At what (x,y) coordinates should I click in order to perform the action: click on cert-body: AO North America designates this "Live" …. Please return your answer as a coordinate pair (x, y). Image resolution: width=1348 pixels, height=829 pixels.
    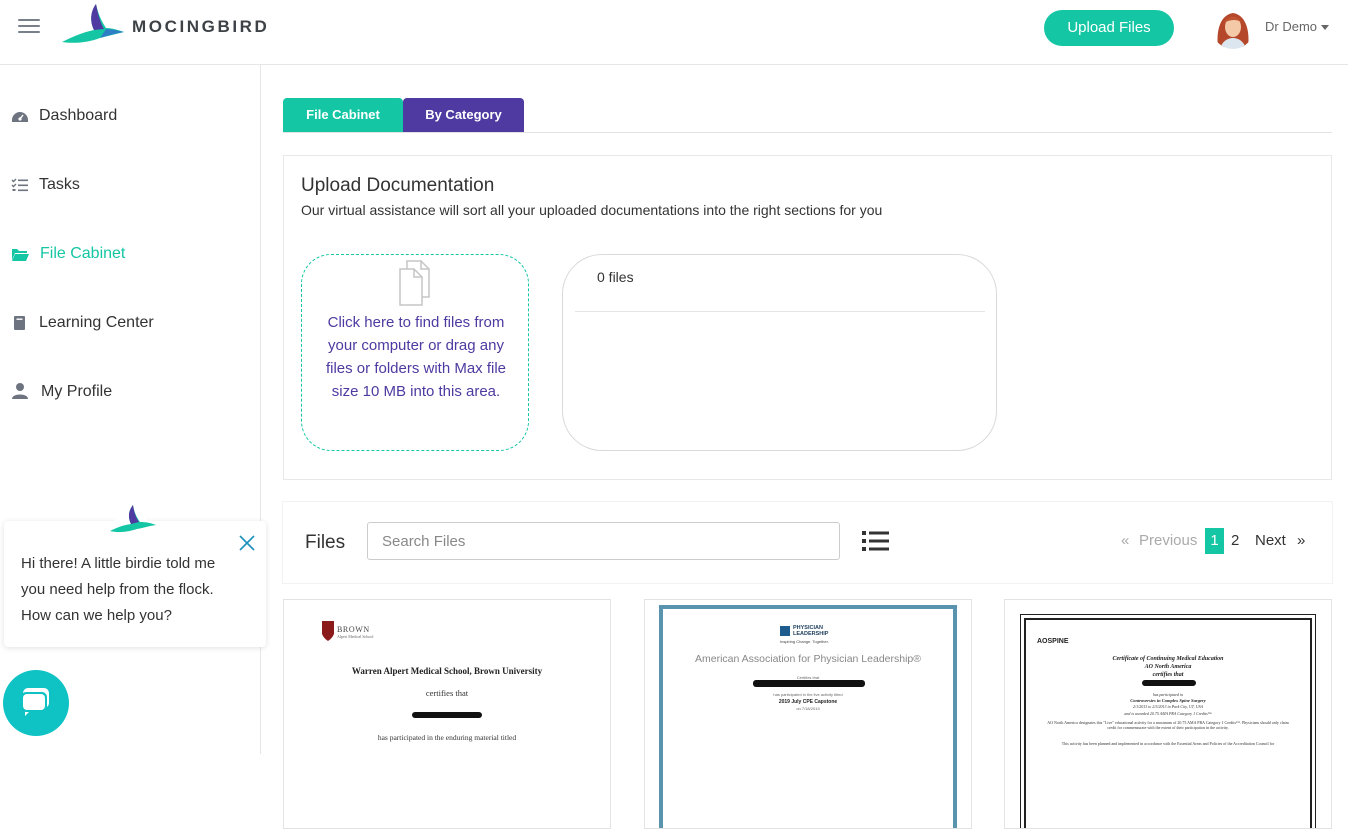
    Looking at the image, I should click on (1168, 725).